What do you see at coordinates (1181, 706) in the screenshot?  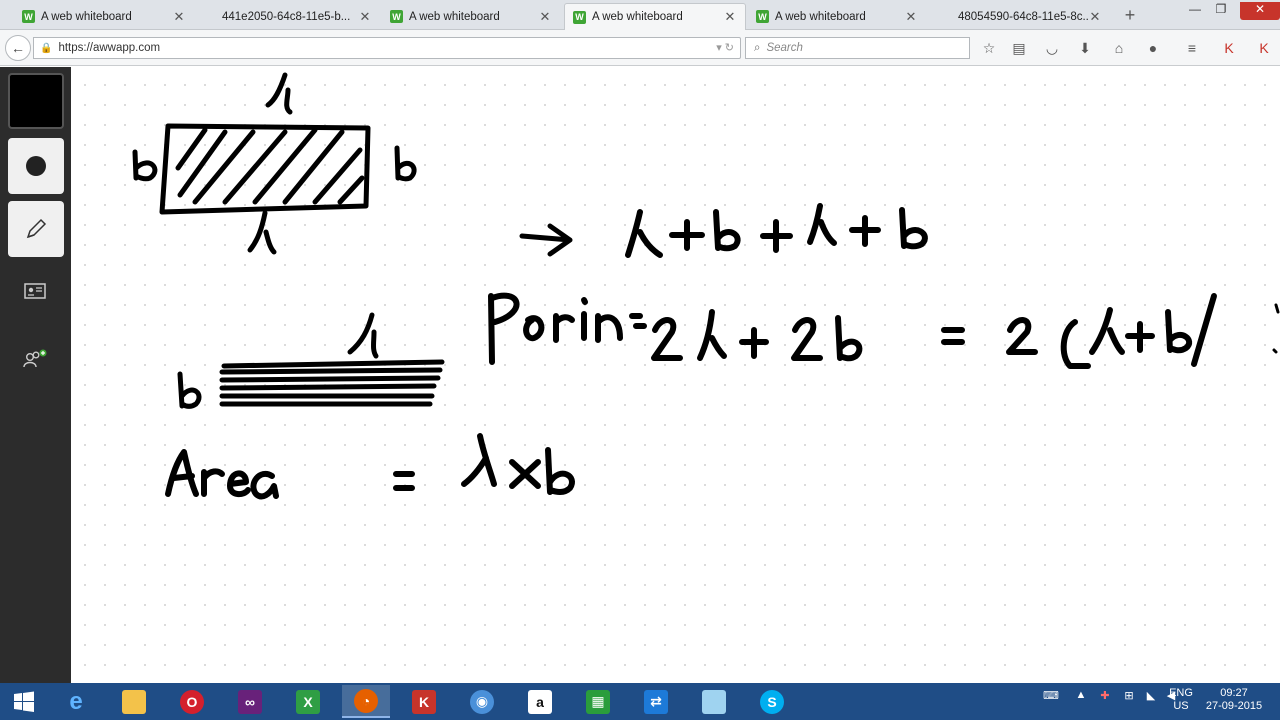 I see `region-label: US` at bounding box center [1181, 706].